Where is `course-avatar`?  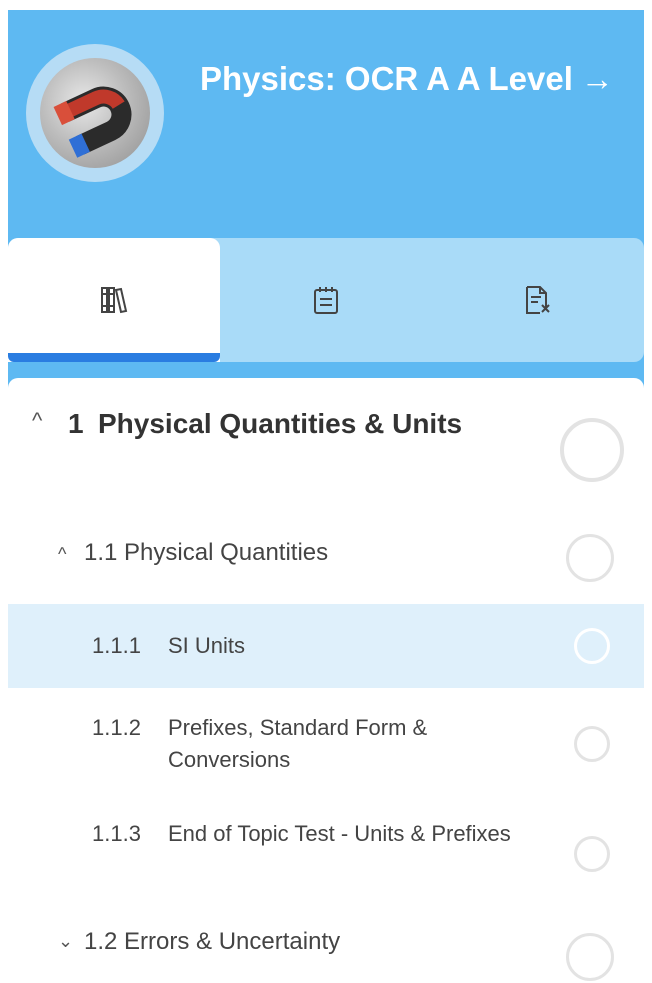
course-avatar is located at coordinates (95, 113).